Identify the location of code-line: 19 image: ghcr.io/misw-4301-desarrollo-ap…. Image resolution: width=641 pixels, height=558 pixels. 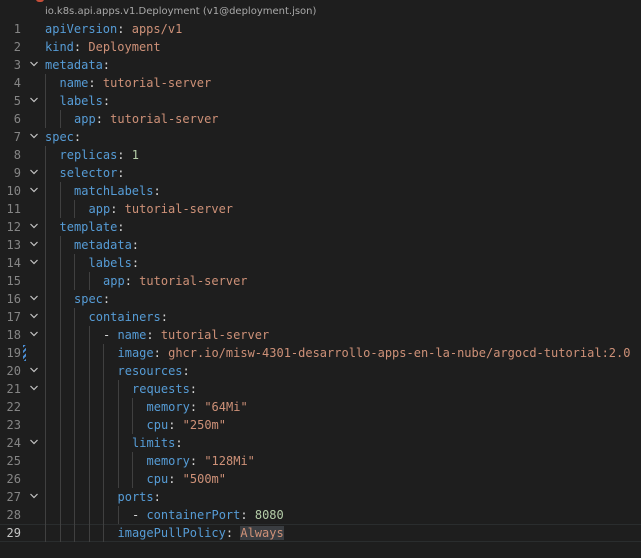
(320, 353).